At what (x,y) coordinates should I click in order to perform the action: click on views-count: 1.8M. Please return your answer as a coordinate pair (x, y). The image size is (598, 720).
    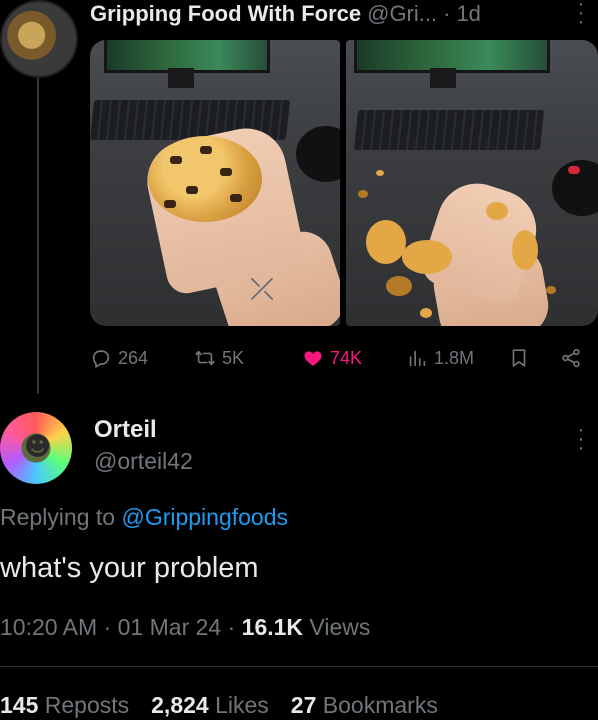
    Looking at the image, I should click on (454, 357).